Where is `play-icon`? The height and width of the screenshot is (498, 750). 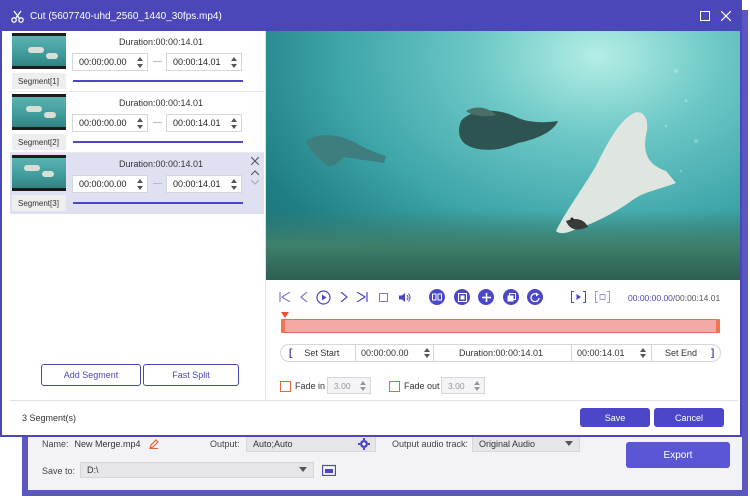
play-icon is located at coordinates (323, 297).